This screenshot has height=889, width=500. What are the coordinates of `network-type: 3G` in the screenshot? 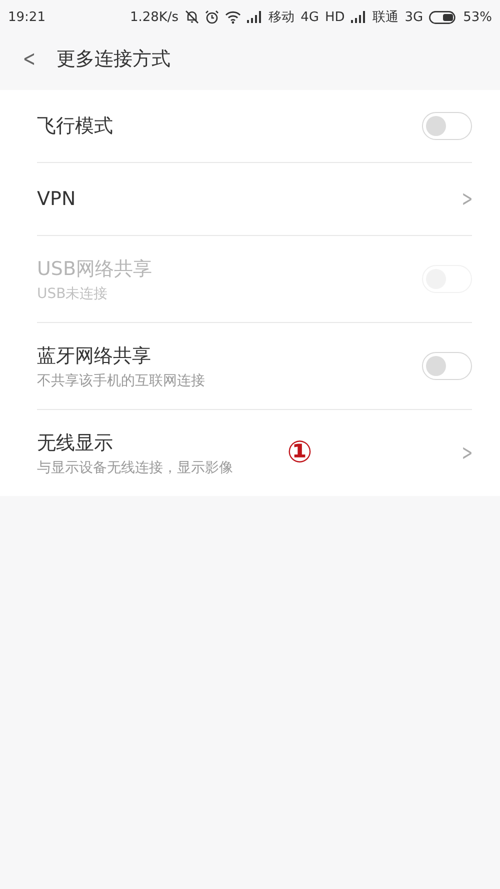 It's located at (414, 17).